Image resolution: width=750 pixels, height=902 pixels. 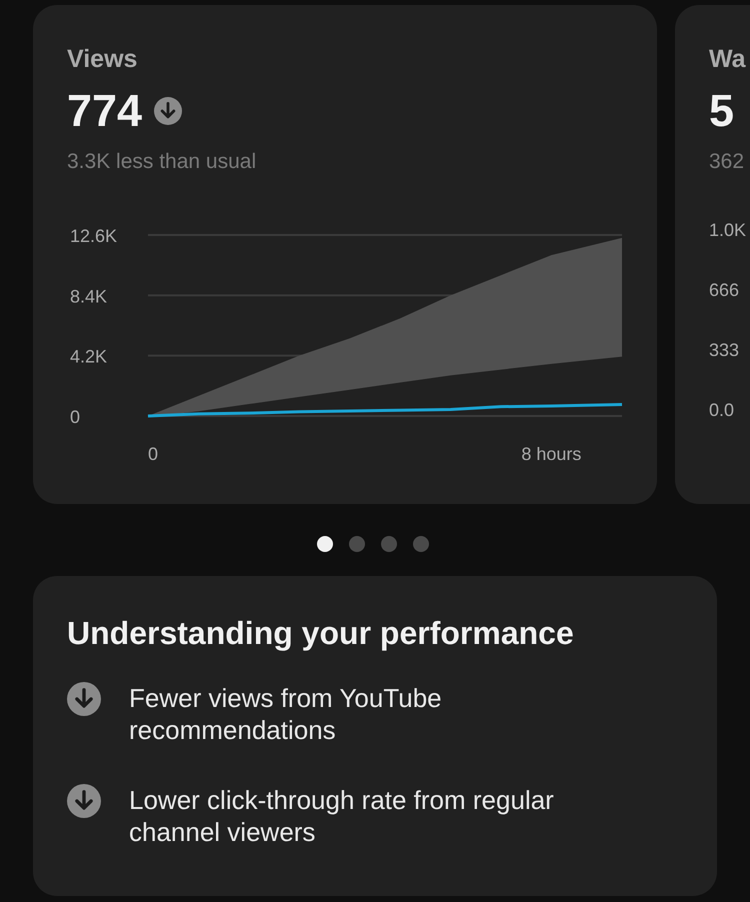 What do you see at coordinates (724, 290) in the screenshot?
I see `axis-label: 666` at bounding box center [724, 290].